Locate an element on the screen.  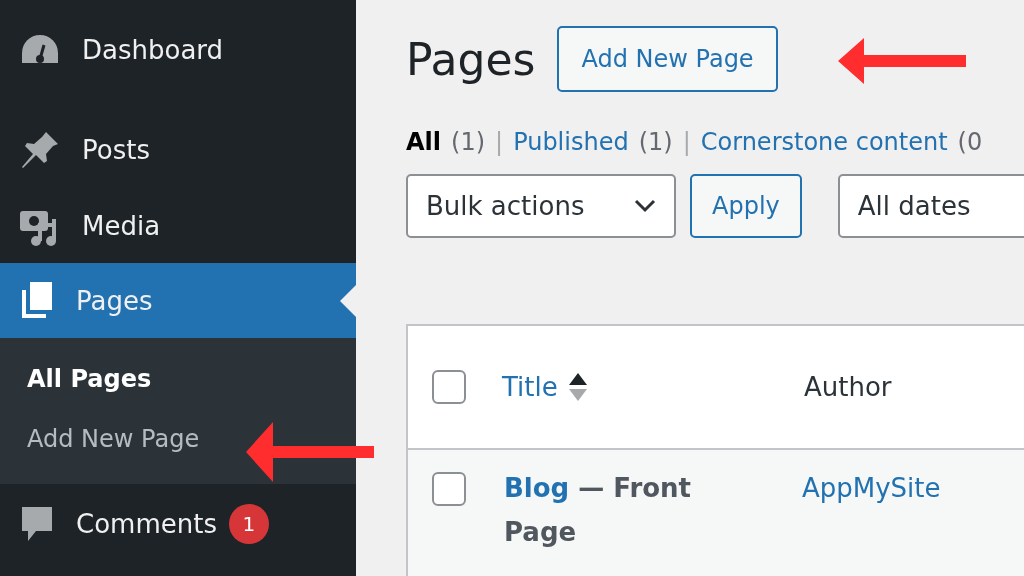
column-header: Title is located at coordinates (530, 387).